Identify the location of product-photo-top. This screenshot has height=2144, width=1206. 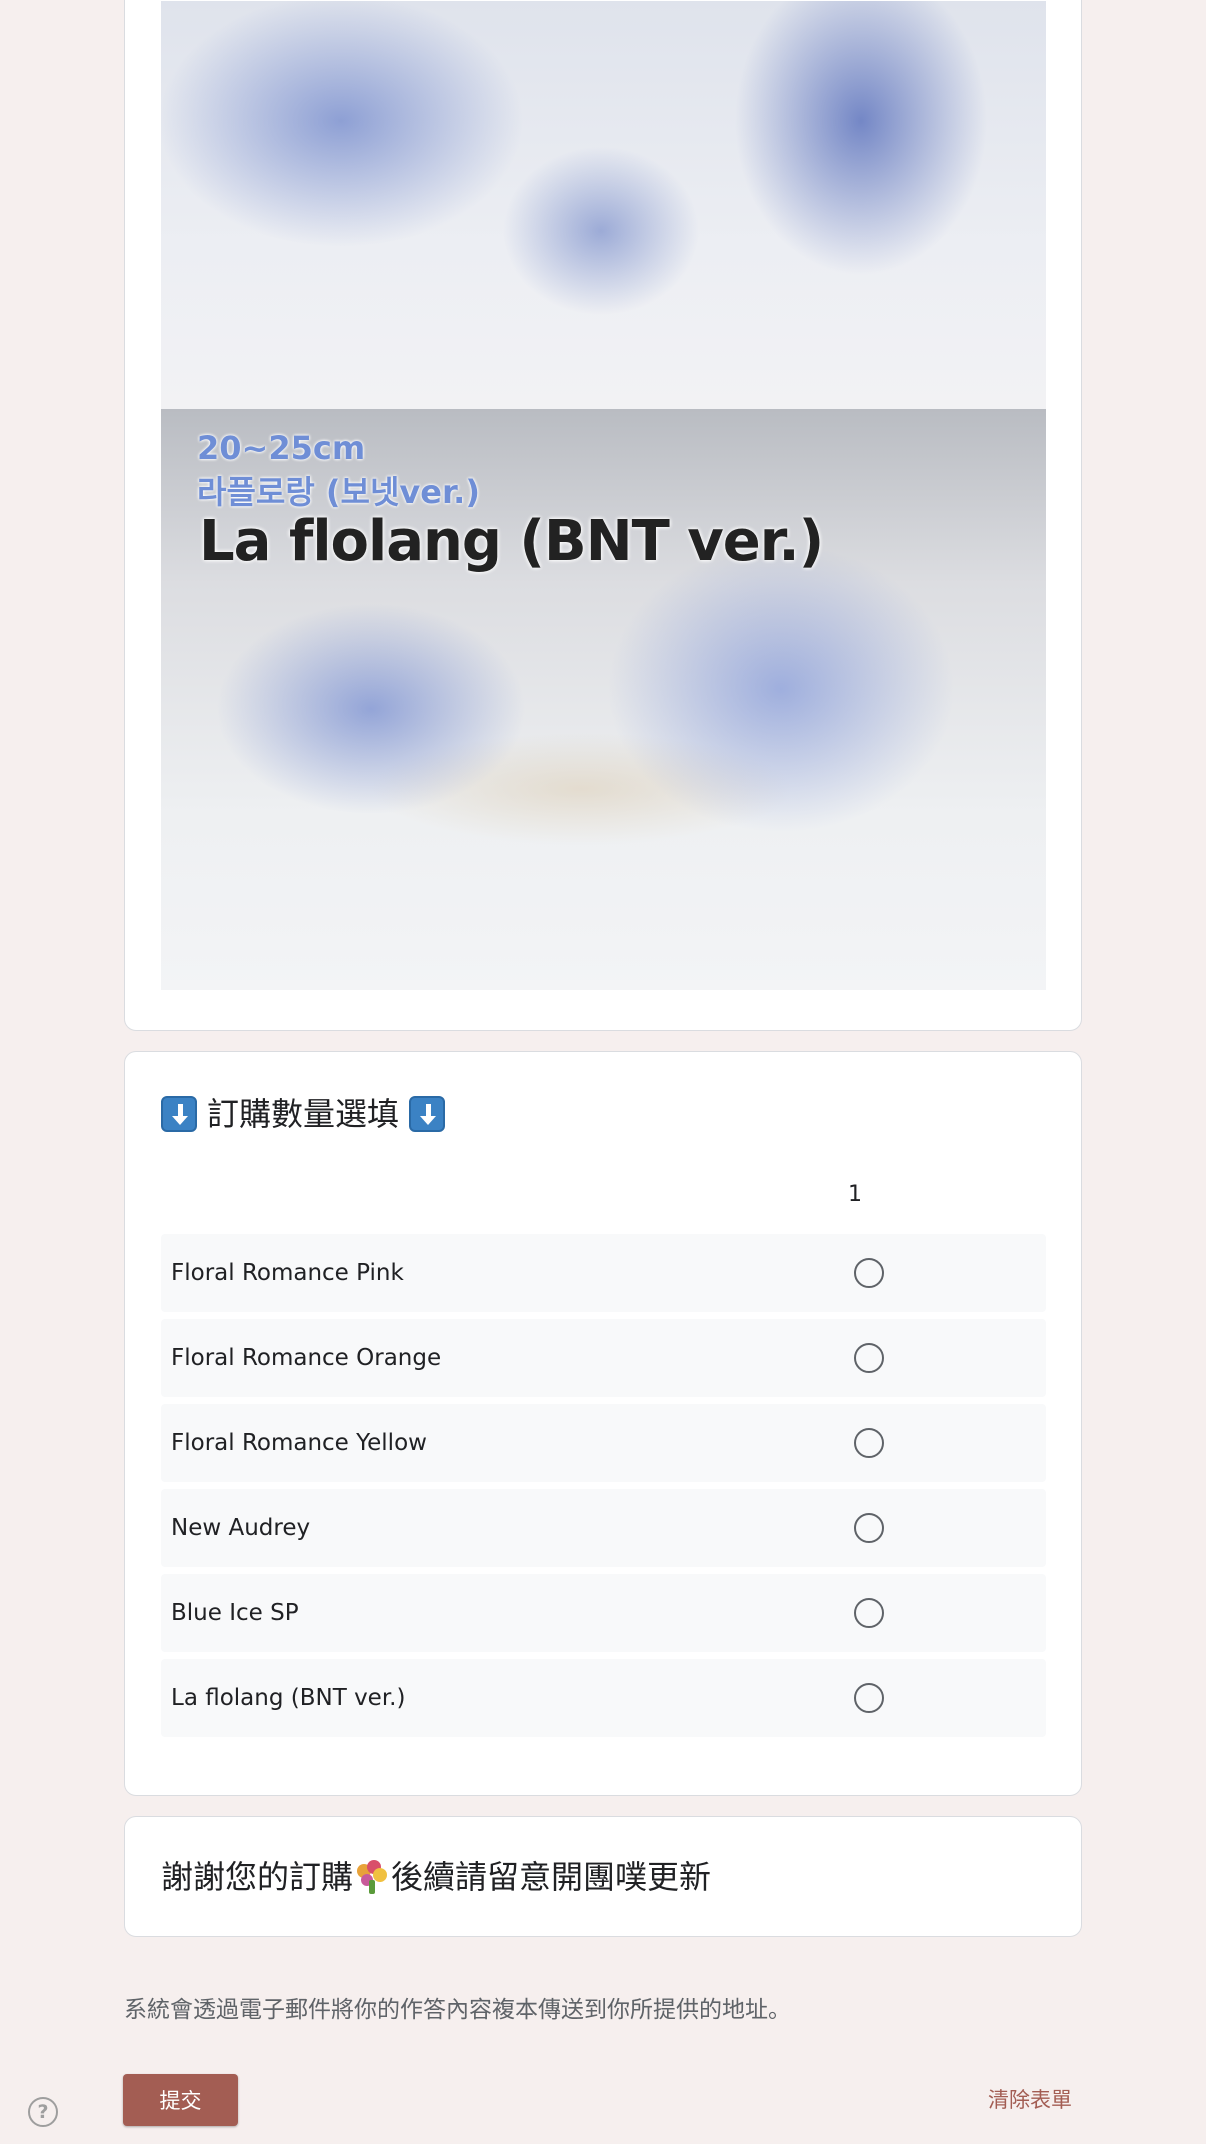
(603, 205).